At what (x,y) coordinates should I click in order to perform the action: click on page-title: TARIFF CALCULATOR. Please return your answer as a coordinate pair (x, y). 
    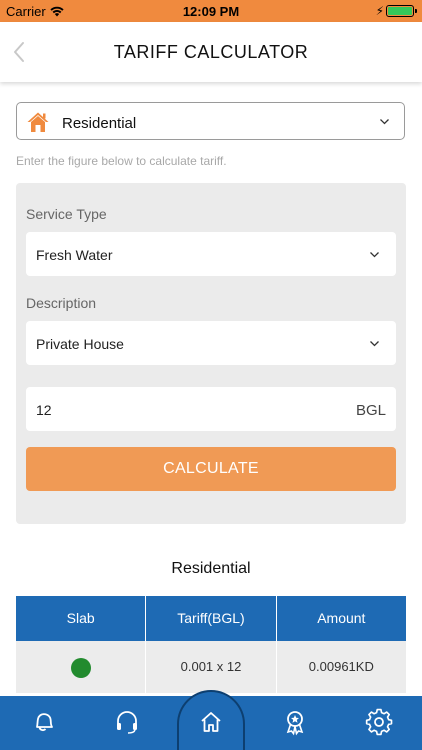
    Looking at the image, I should click on (211, 52).